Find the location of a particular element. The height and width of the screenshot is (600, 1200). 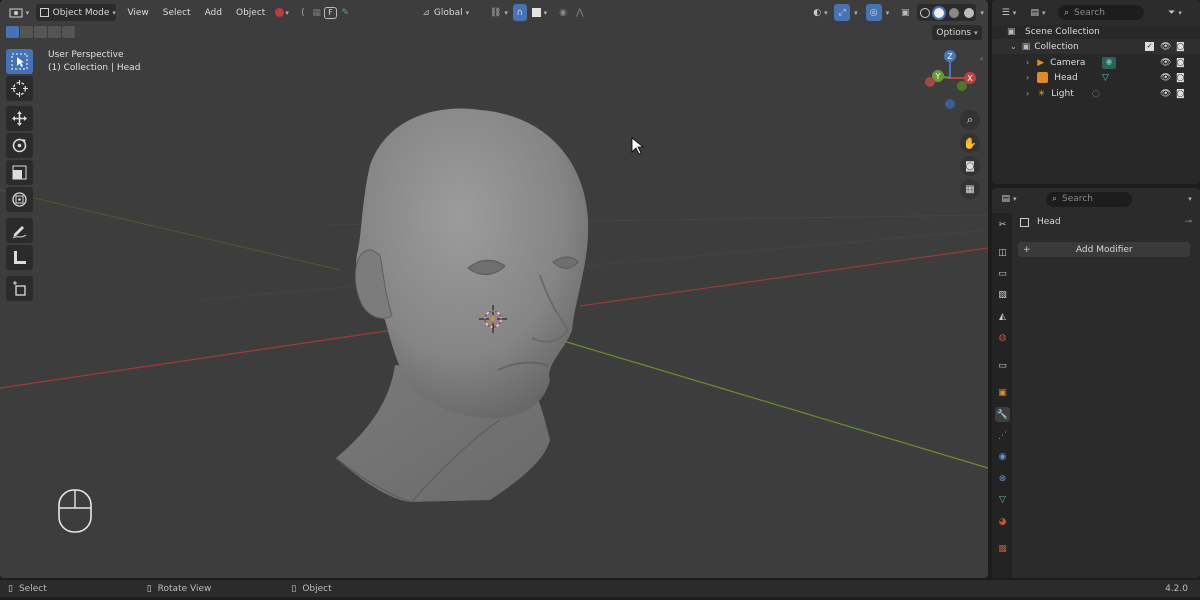

transform-affect-button: ▾ is located at coordinates (282, 12).